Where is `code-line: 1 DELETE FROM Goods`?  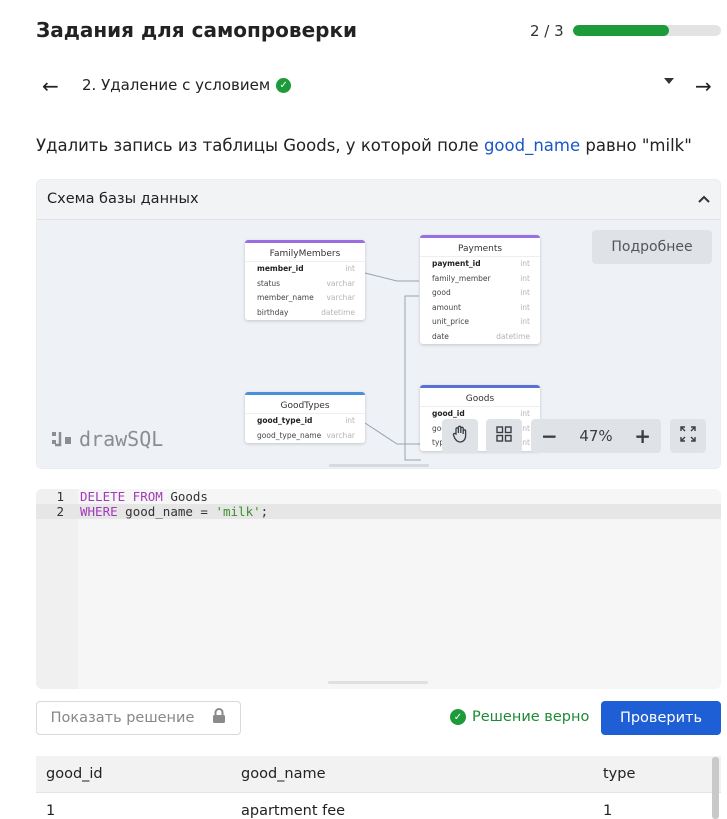 code-line: 1 DELETE FROM Goods is located at coordinates (378, 496).